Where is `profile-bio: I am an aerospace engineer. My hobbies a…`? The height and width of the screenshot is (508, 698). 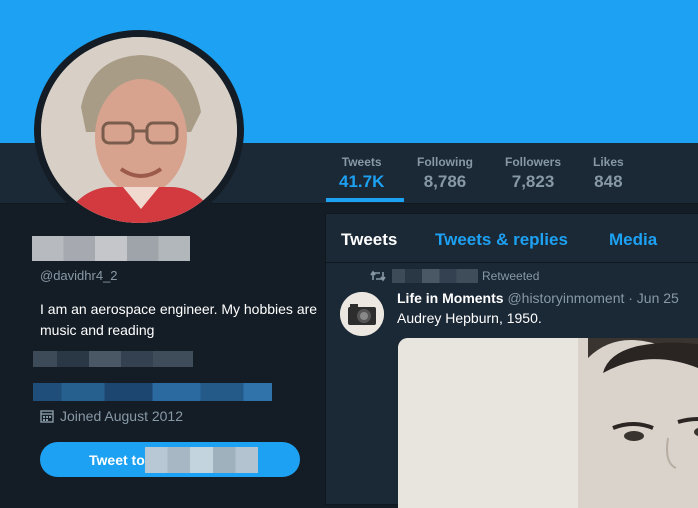 profile-bio: I am an aerospace engineer. My hobbies a… is located at coordinates (179, 319).